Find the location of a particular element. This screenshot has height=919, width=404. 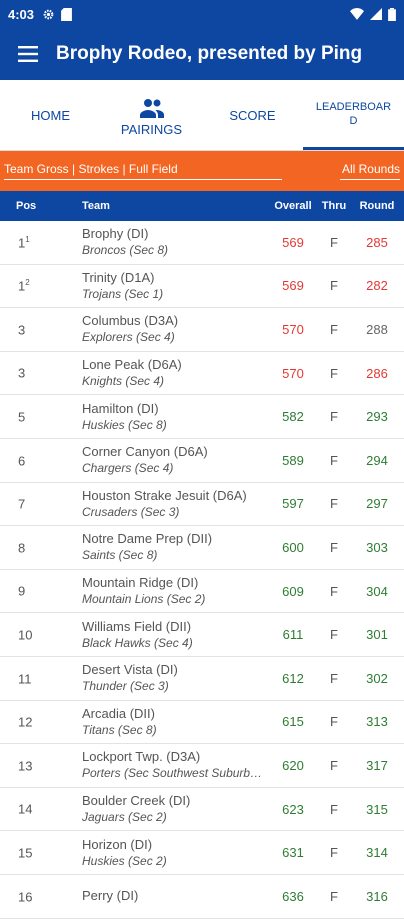

team-mascot: Broncos (Sec 8) is located at coordinates (125, 250).